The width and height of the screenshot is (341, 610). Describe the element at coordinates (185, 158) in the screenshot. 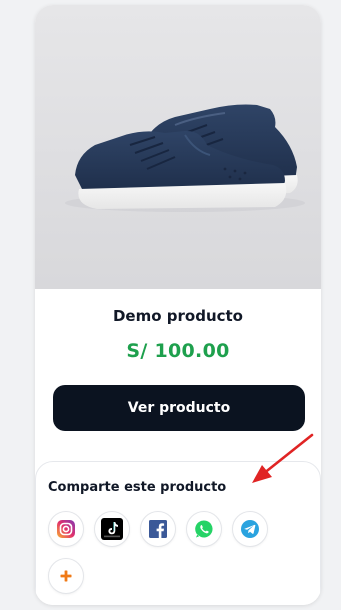

I see `sneakers-image` at that location.